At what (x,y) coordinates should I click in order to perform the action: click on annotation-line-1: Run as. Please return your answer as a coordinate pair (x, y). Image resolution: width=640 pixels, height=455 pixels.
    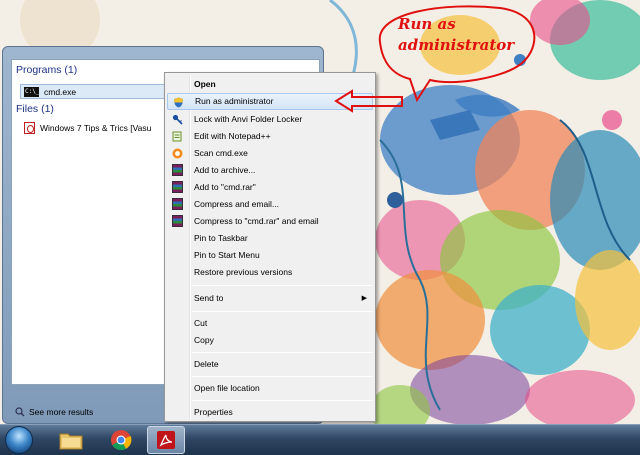
    Looking at the image, I should click on (427, 24).